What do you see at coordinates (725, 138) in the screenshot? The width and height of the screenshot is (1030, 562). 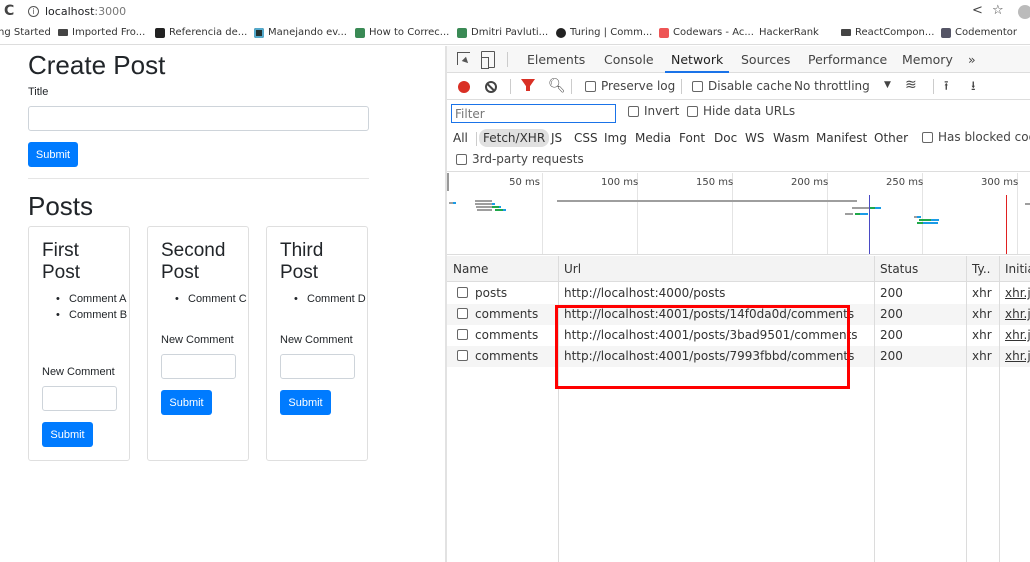 I see `type-filter-doc: Doc` at bounding box center [725, 138].